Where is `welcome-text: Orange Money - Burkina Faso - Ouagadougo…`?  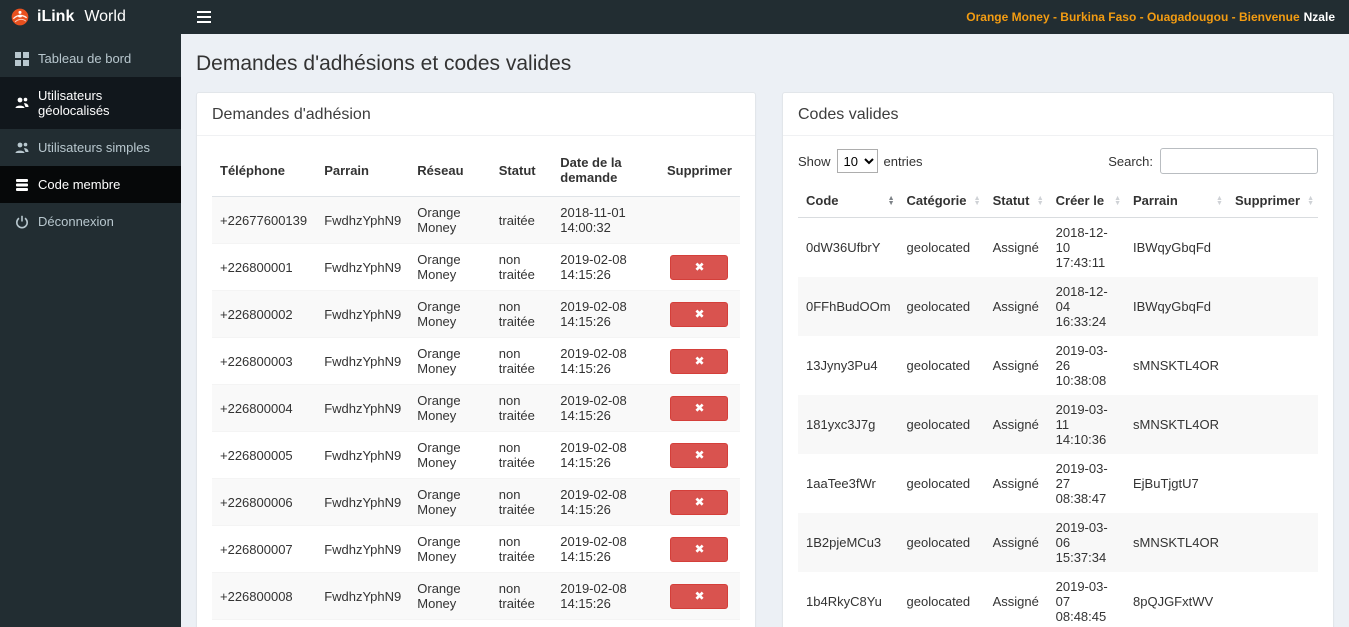 welcome-text: Orange Money - Burkina Faso - Ouagadougo… is located at coordinates (1157, 17).